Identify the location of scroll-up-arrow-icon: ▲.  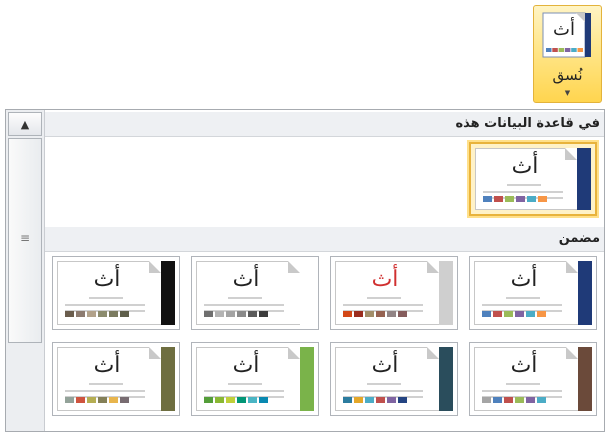
(25, 124).